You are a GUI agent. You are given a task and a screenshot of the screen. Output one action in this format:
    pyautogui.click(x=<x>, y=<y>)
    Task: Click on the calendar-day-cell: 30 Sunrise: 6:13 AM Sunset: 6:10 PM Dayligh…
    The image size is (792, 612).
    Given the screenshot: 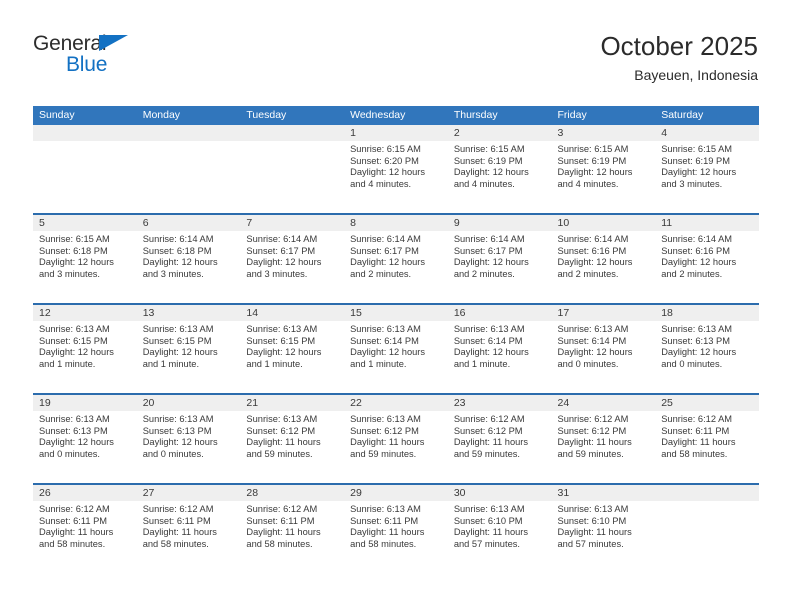 What is the action you would take?
    pyautogui.click(x=499, y=528)
    